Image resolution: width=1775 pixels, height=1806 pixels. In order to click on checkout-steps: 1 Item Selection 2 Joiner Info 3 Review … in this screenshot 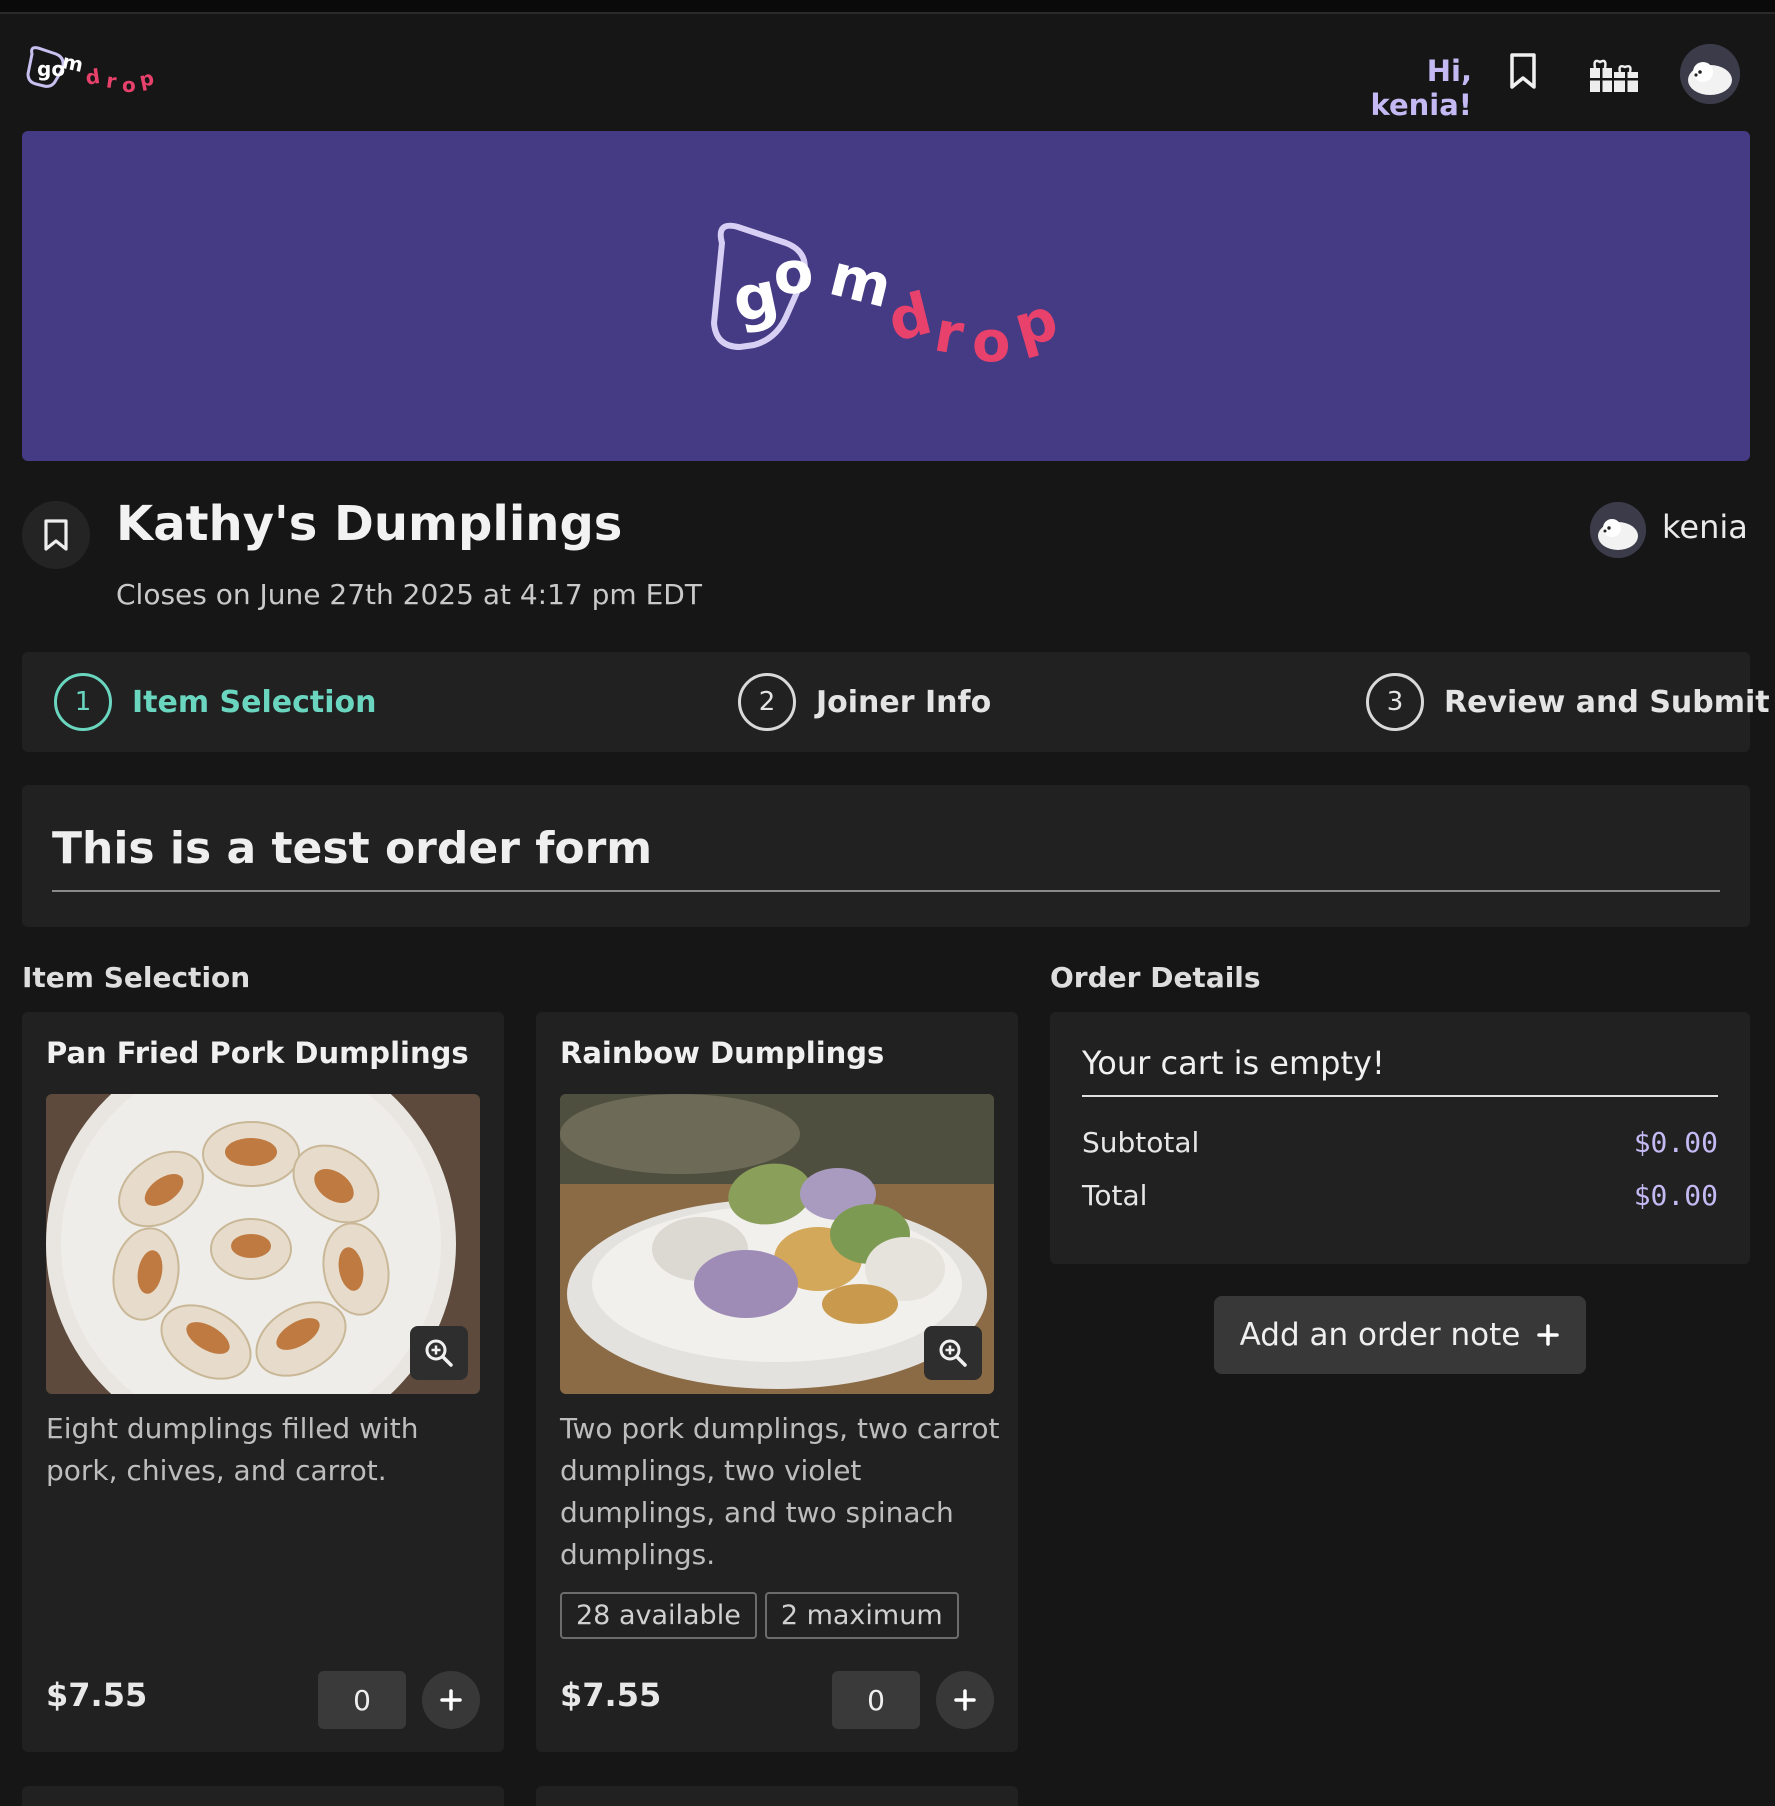, I will do `click(896, 702)`.